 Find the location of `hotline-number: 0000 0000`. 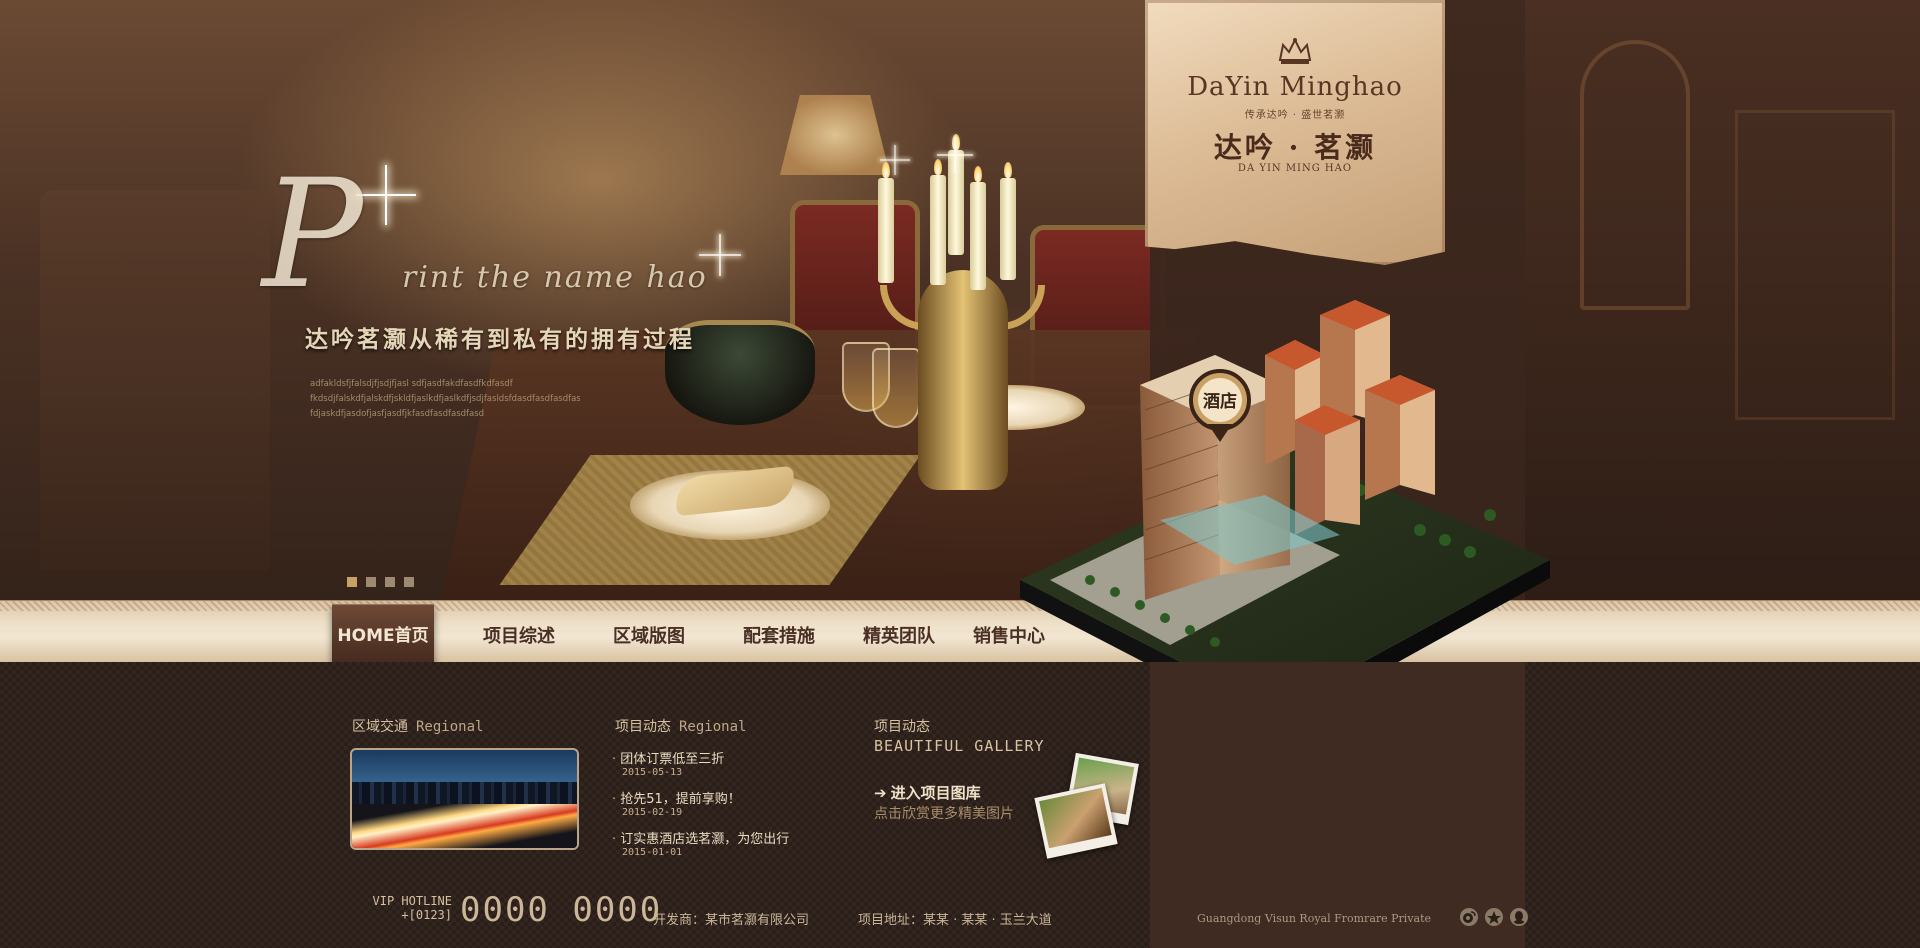

hotline-number: 0000 0000 is located at coordinates (561, 910).